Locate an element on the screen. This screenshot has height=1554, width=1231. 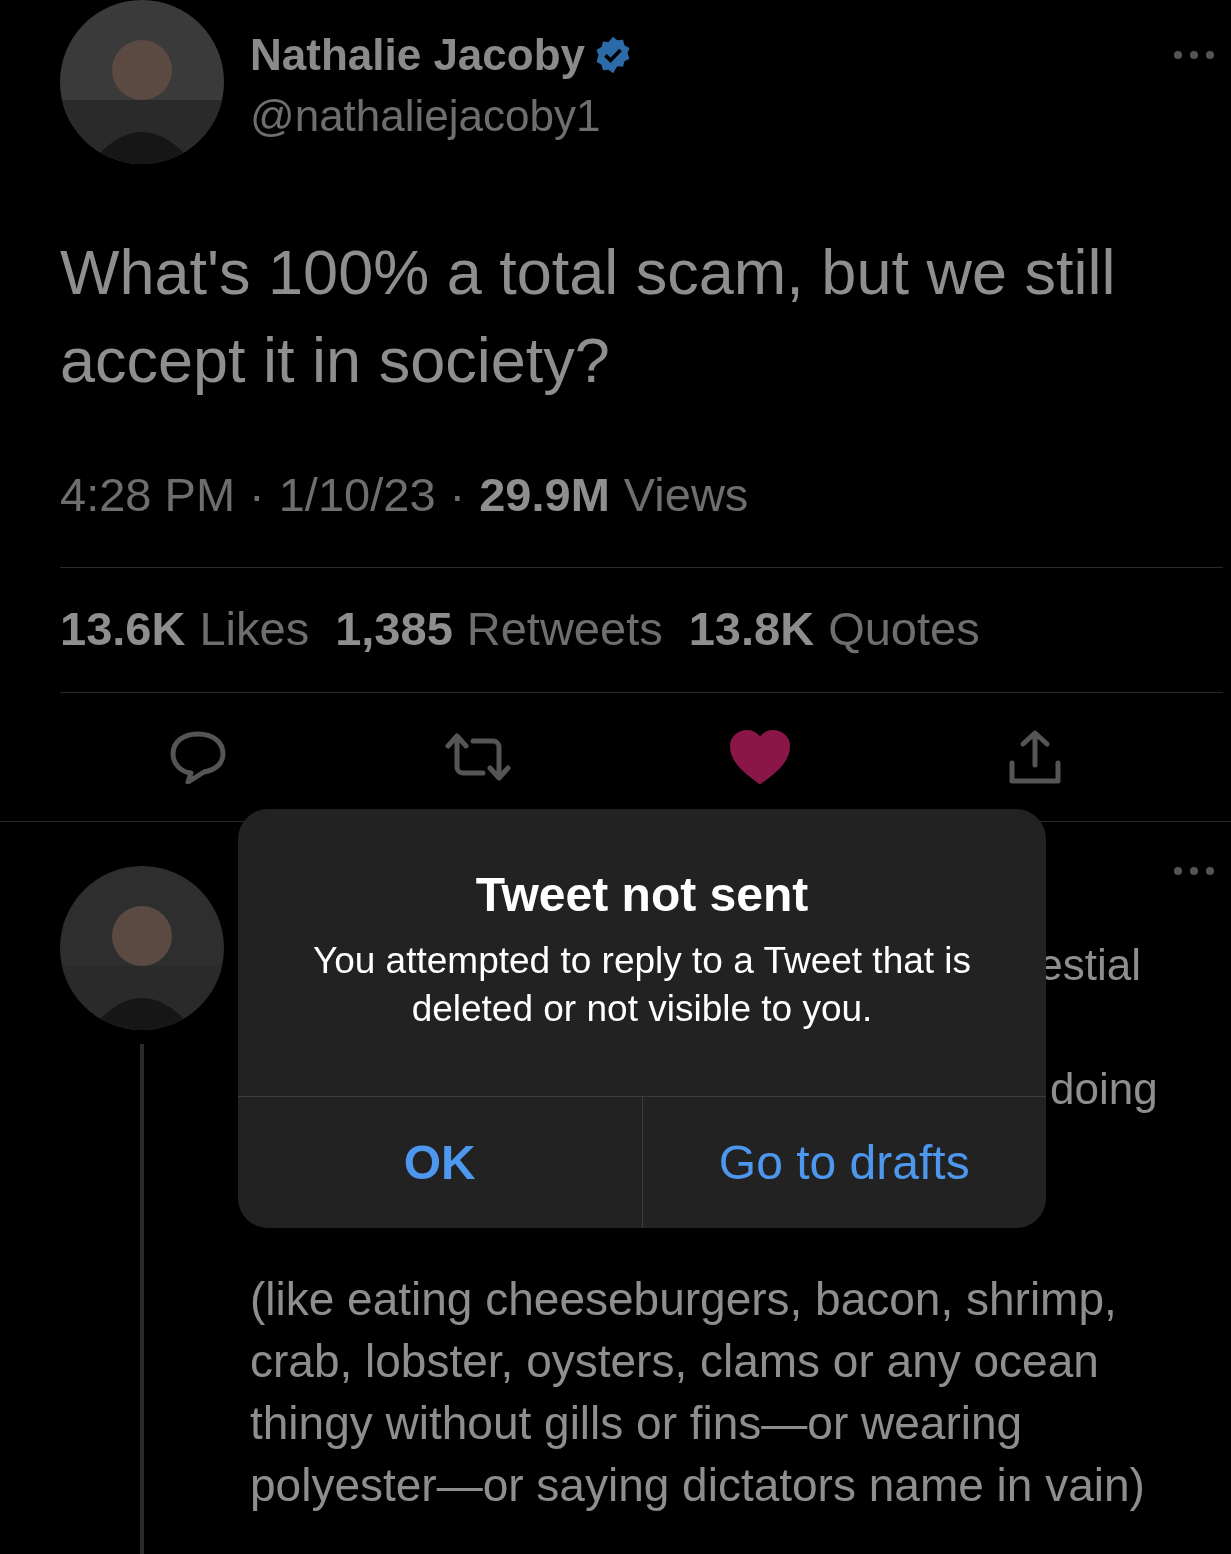
stat-count: 13.6K is located at coordinates (123, 629).